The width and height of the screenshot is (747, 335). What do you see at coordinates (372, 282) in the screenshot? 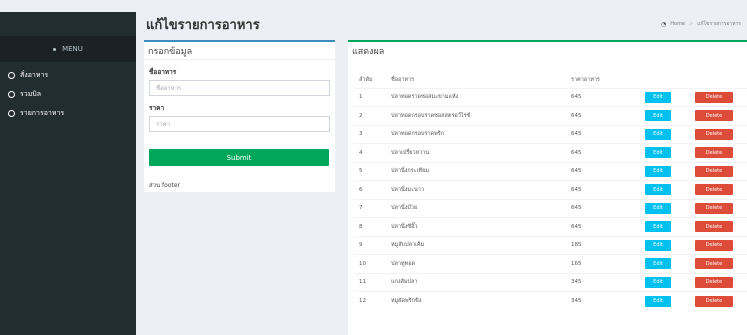
I see `row-number: 11` at bounding box center [372, 282].